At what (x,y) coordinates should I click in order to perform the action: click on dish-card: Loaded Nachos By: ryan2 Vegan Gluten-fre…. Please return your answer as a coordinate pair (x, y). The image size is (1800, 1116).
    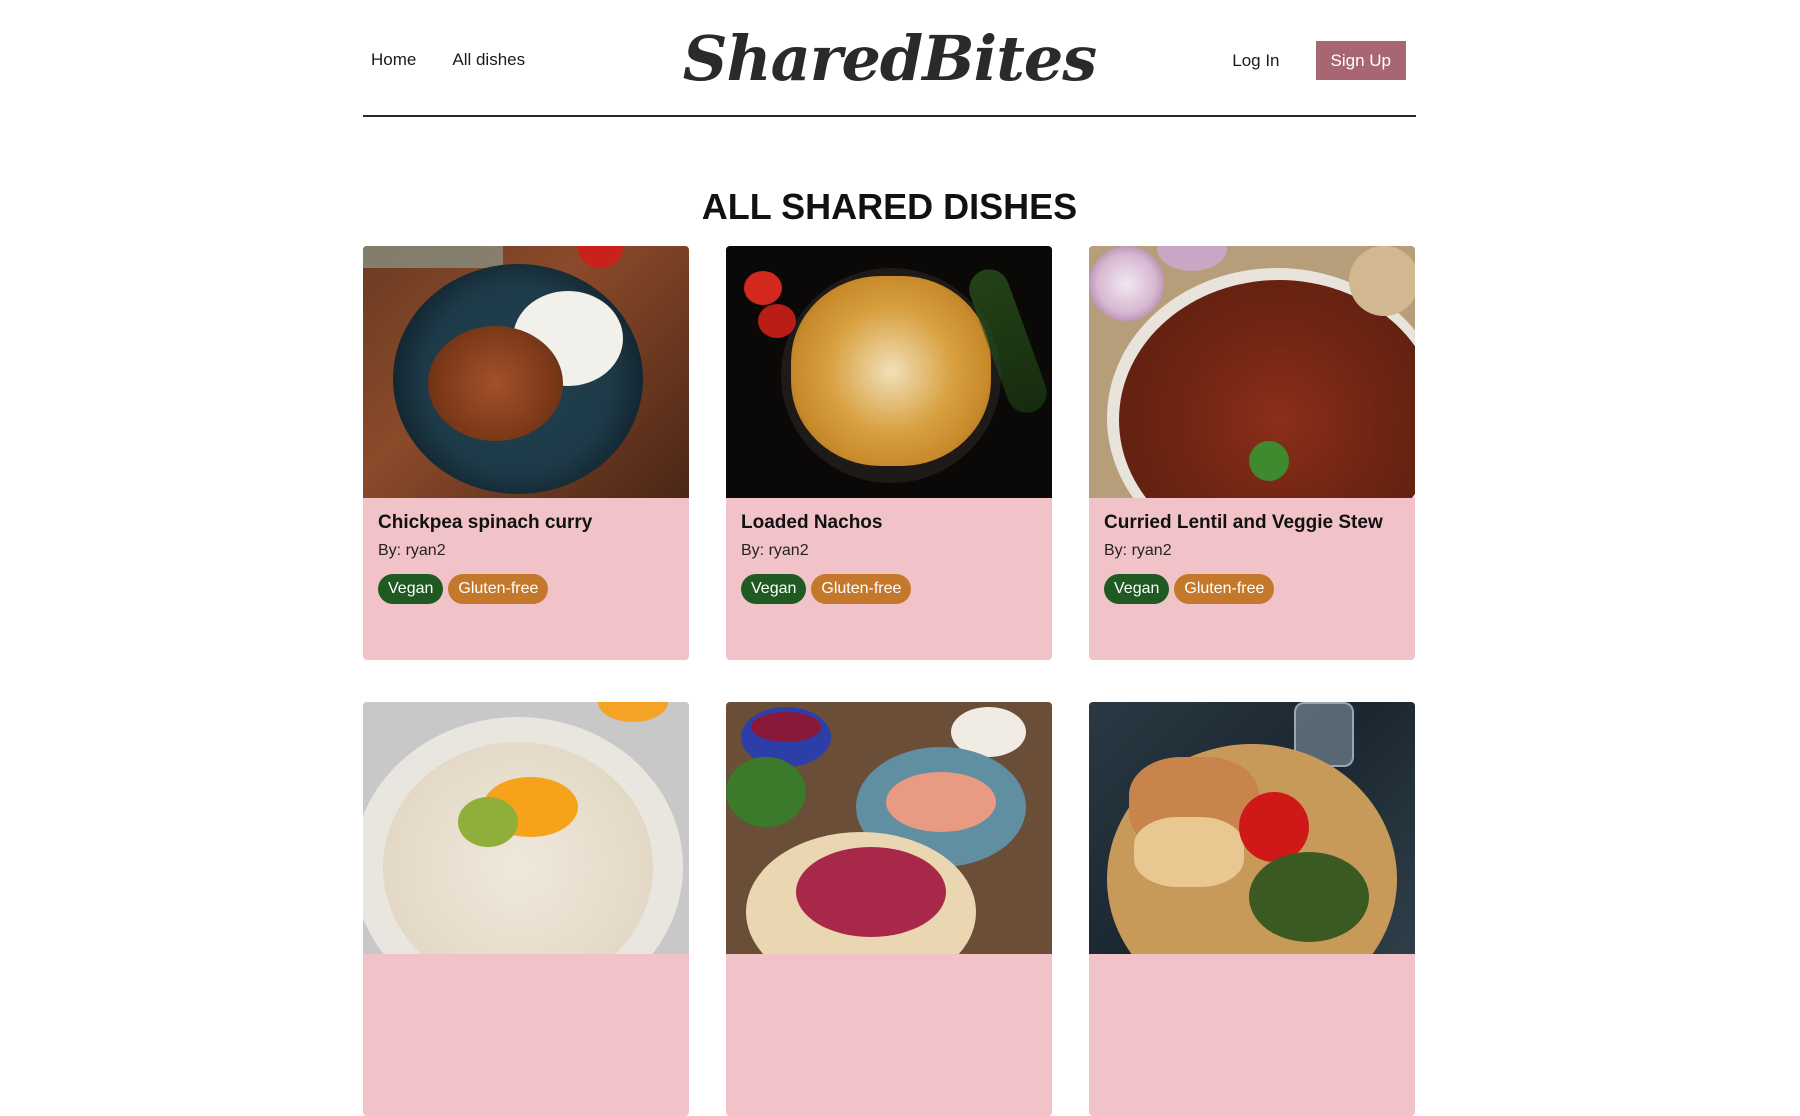
    Looking at the image, I should click on (889, 453).